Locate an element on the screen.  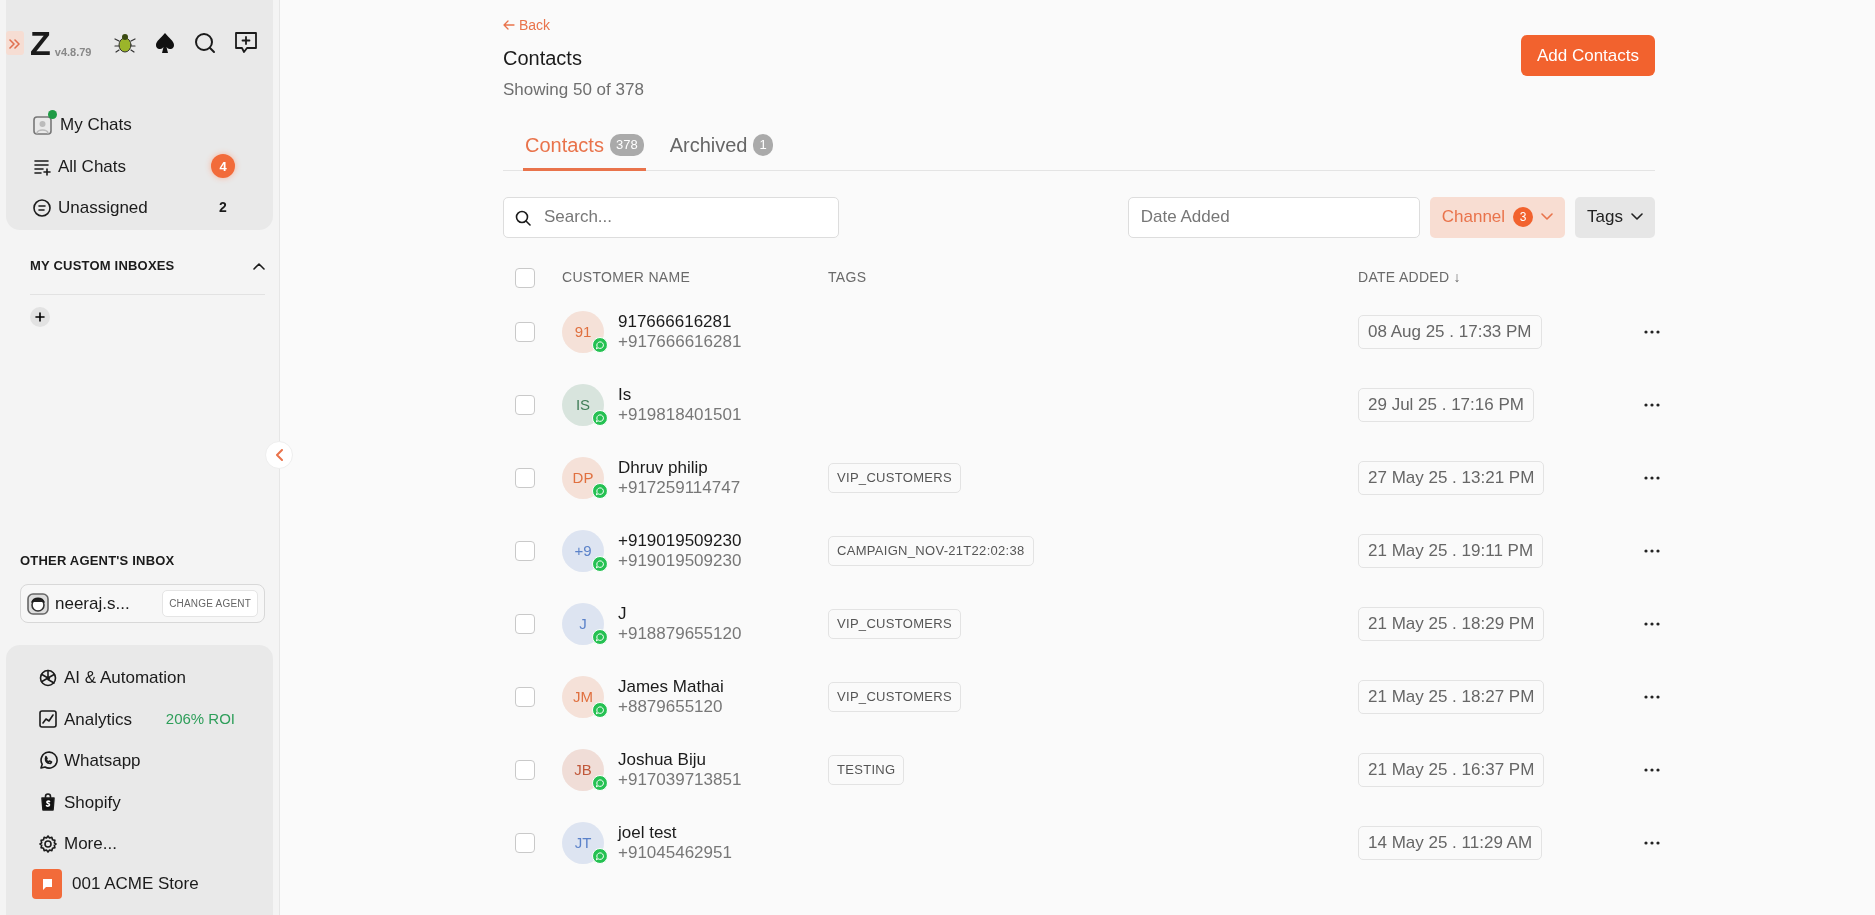
date-added: 27 May 25 . 13:21 PM is located at coordinates (1451, 478).